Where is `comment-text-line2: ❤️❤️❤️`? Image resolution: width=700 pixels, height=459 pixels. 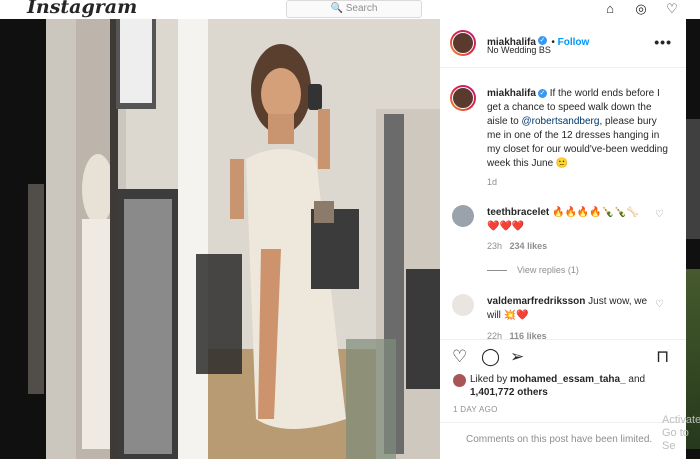
comment-text-line2: ❤️❤️❤️ is located at coordinates (506, 226).